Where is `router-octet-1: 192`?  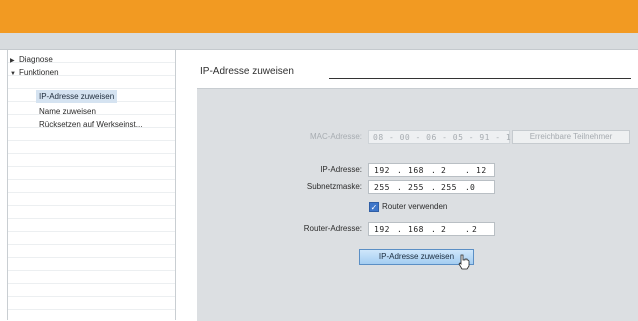
router-octet-1: 192 is located at coordinates (382, 230).